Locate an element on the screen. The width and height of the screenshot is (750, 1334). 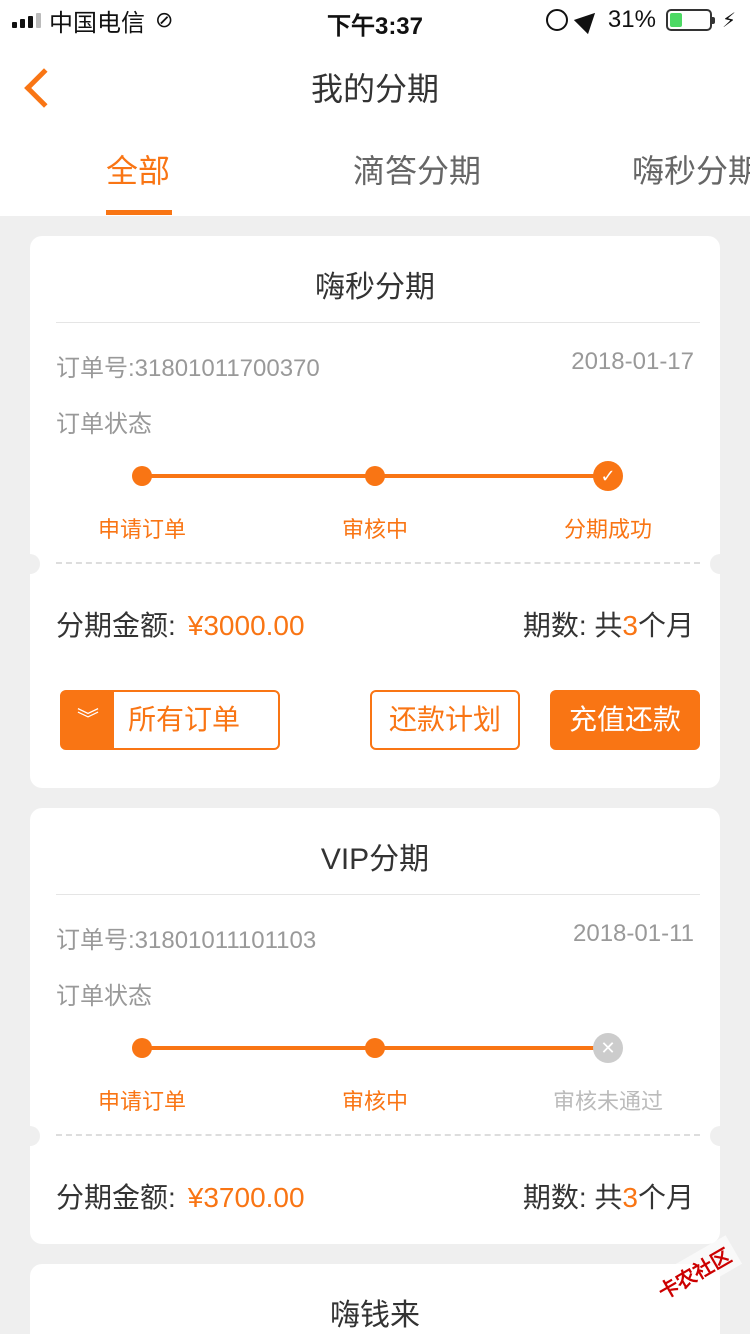
all-orders-button: ︾ 所有订单 is located at coordinates (170, 720).